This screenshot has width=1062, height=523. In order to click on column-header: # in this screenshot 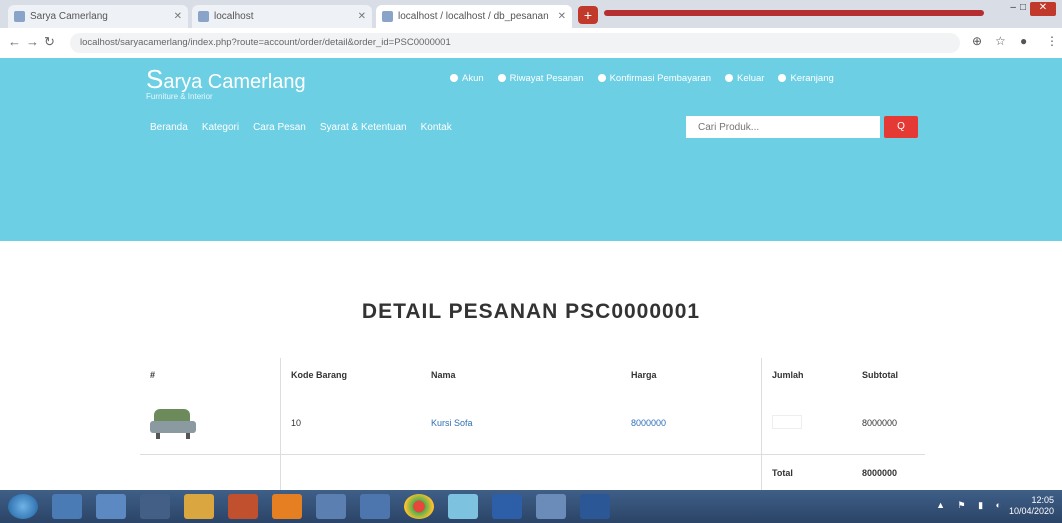, I will do `click(153, 375)`.